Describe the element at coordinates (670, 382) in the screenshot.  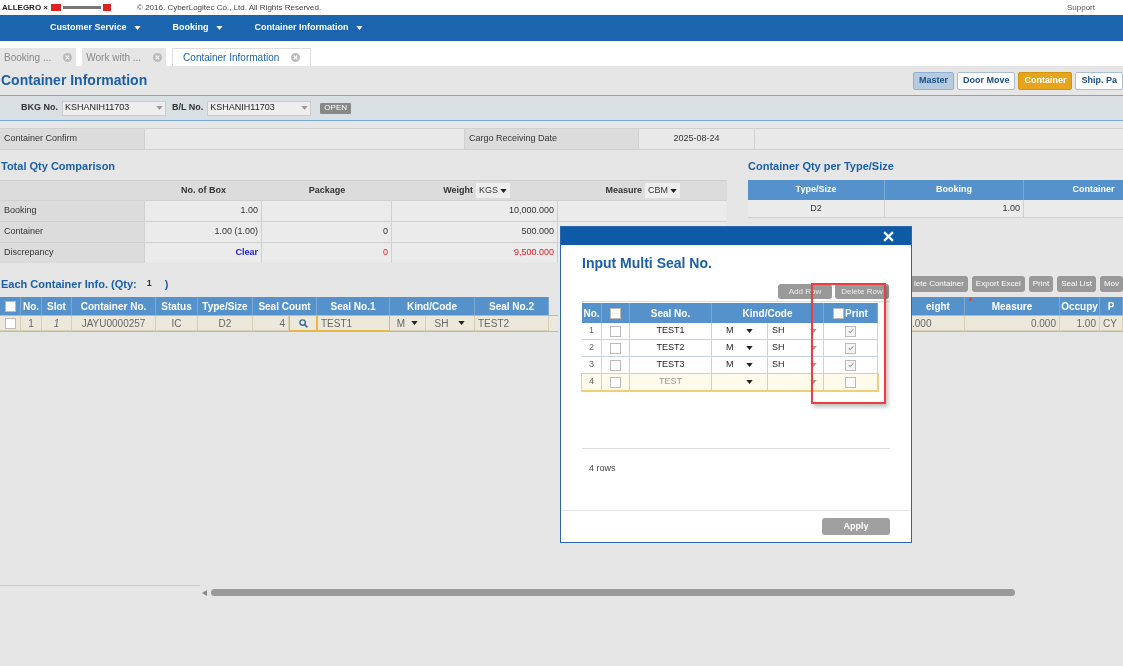
I see `seal-number-field: TEST` at that location.